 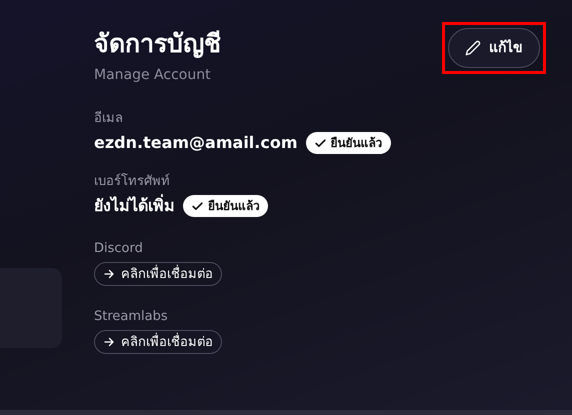 What do you see at coordinates (196, 143) in the screenshot?
I see `field-value: ezdn.team@amail.com` at bounding box center [196, 143].